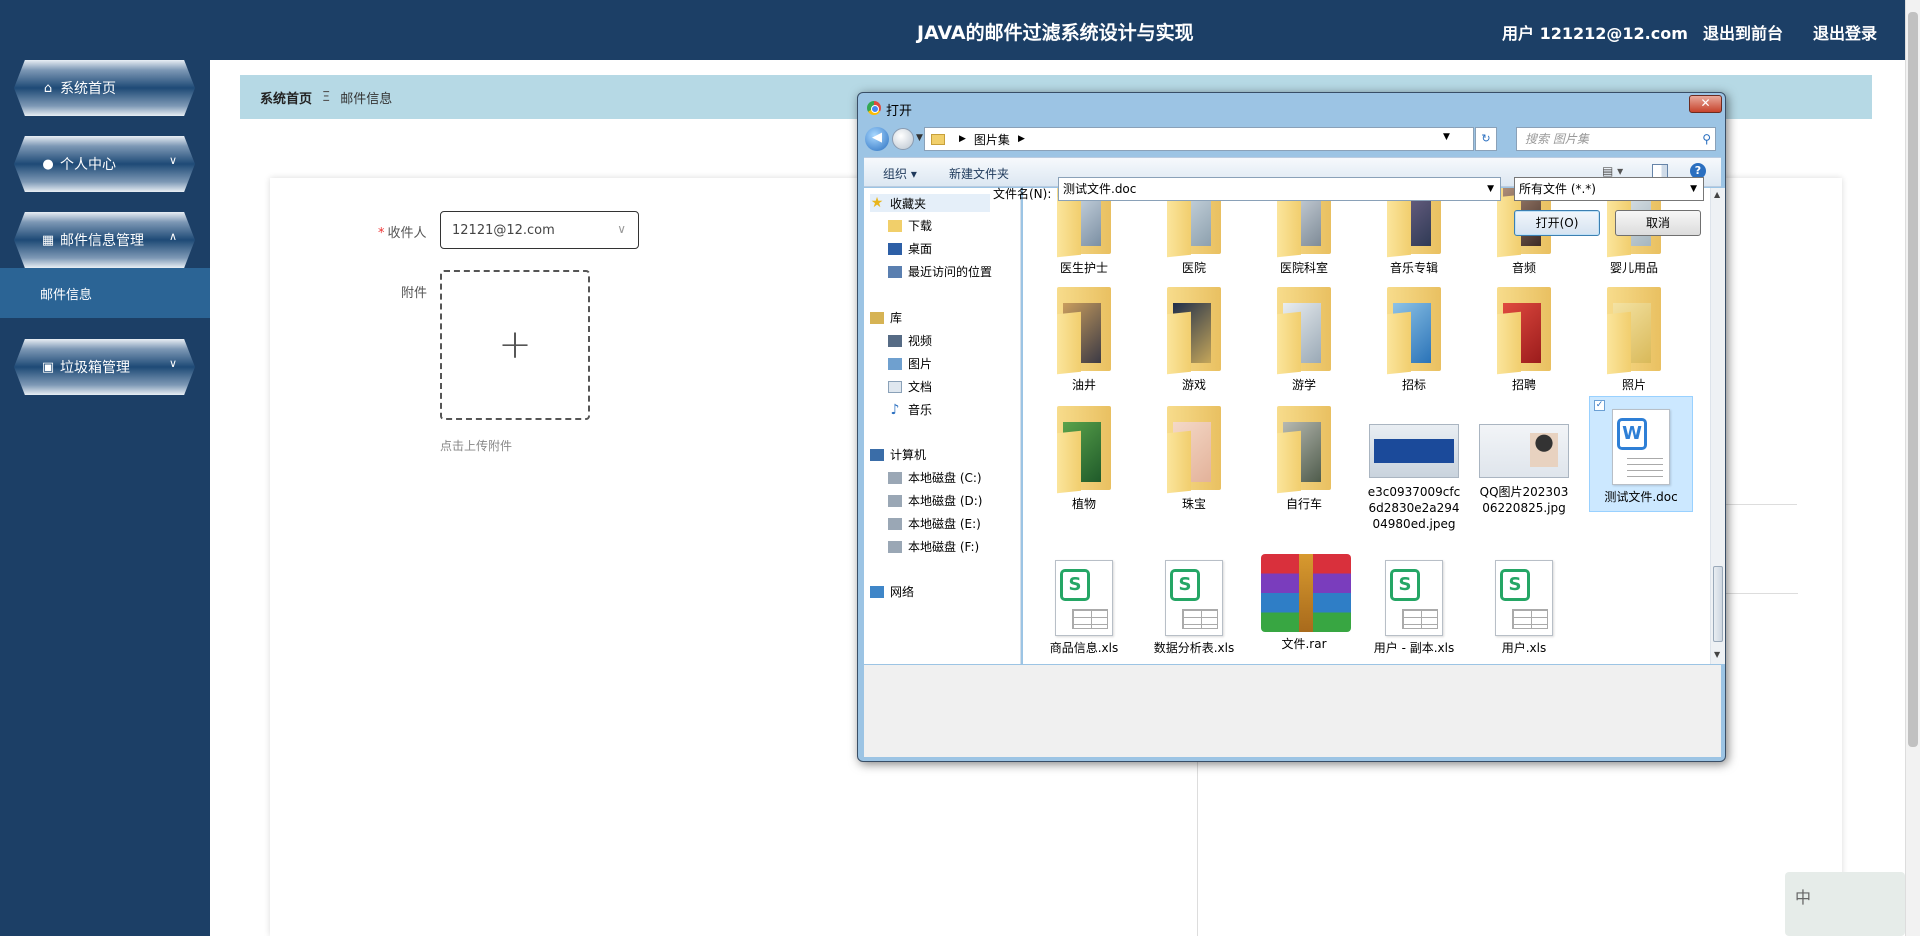  I want to click on logout-link: 退出登录, so click(1845, 32).